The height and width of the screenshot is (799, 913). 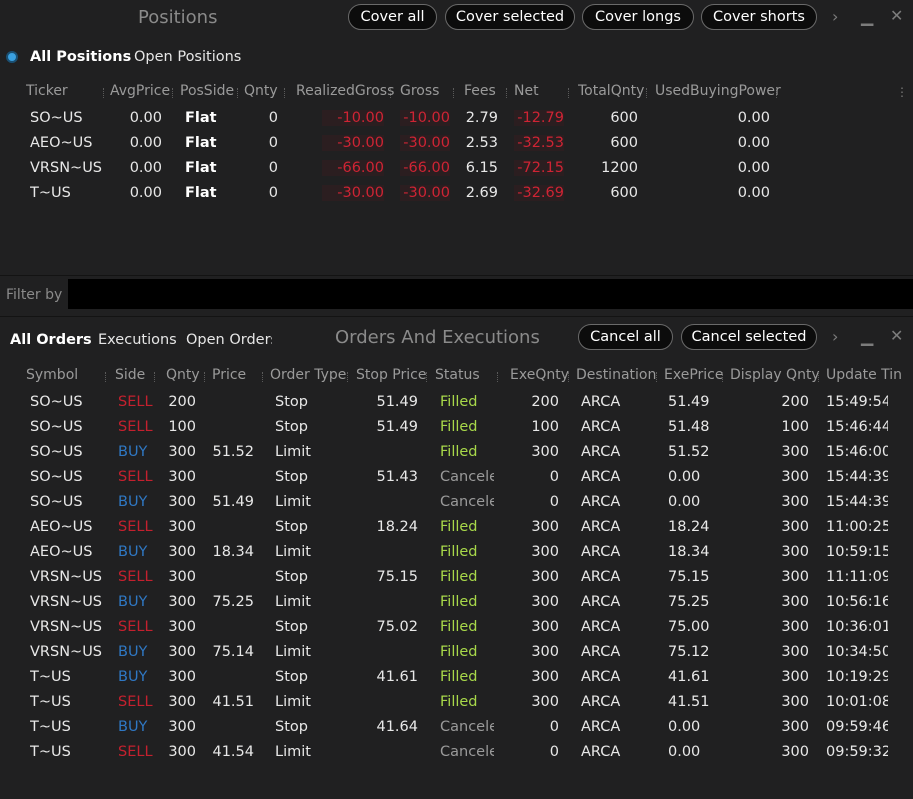 I want to click on cover-longs-button: Cover longs, so click(x=638, y=17).